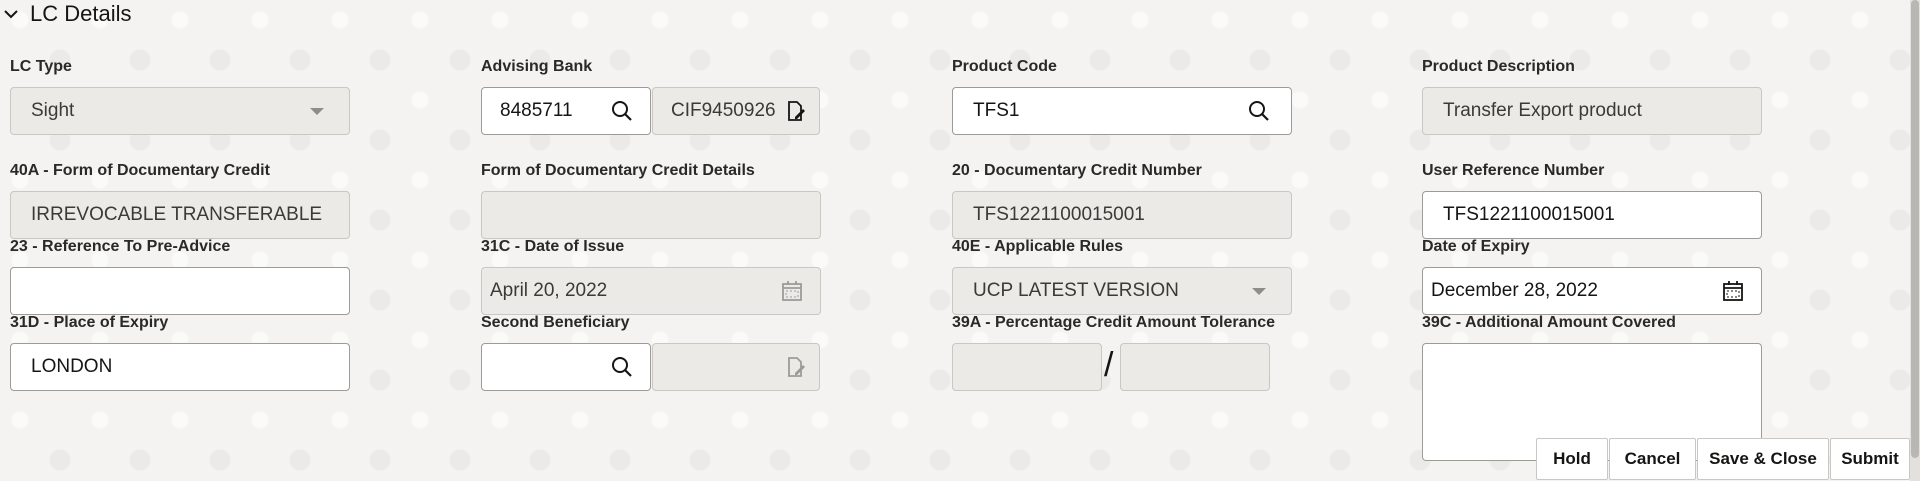 The image size is (1920, 481). Describe the element at coordinates (41, 66) in the screenshot. I see `lc-type-label: LC Type` at that location.